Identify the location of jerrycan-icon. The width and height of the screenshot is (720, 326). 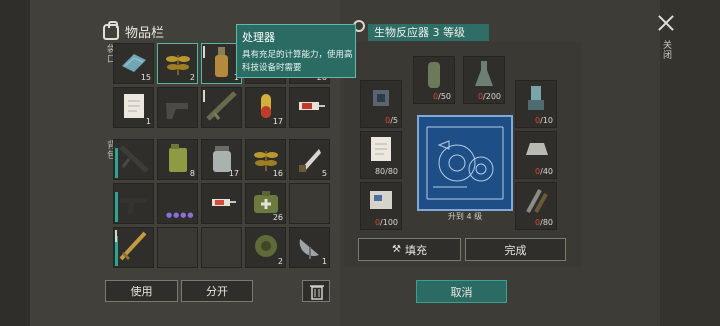
(178, 160).